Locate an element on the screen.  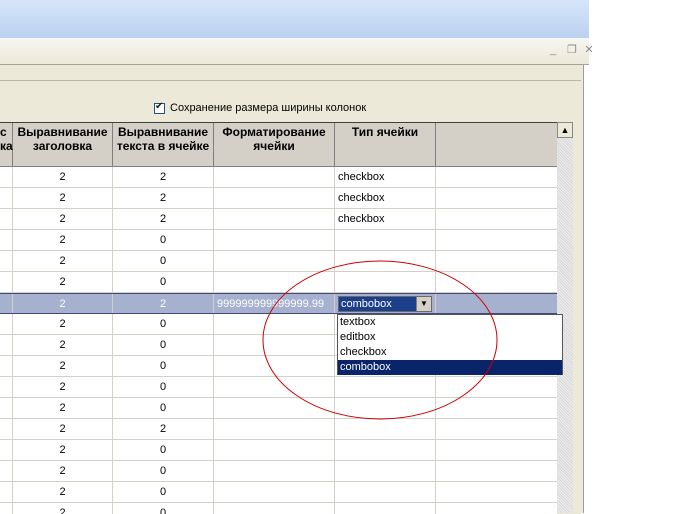
red-annotation-ellipse is located at coordinates (380, 340).